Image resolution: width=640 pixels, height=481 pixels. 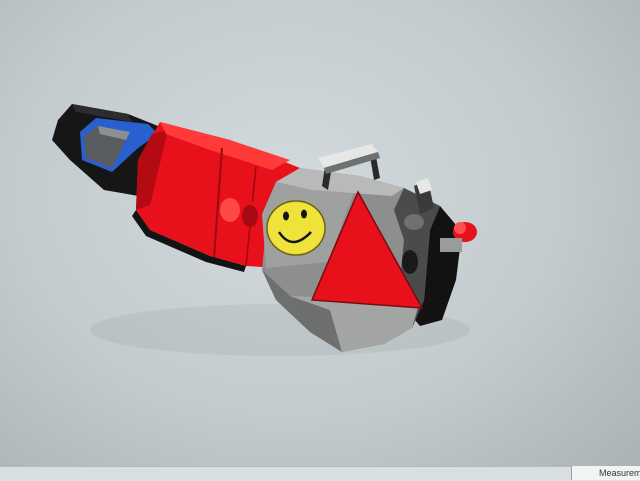 What do you see at coordinates (320, 473) in the screenshot?
I see `status-bar` at bounding box center [320, 473].